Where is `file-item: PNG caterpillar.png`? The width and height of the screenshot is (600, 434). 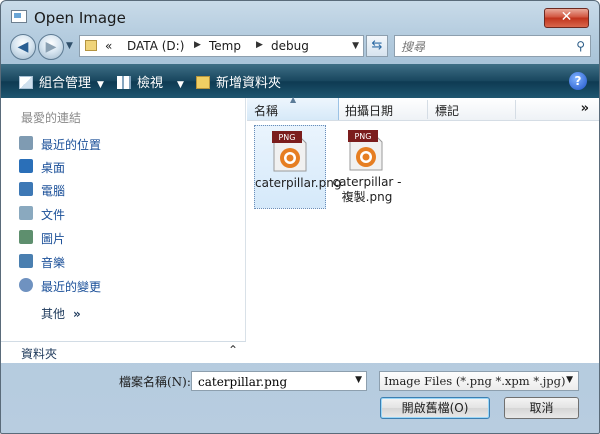 file-item: PNG caterpillar.png is located at coordinates (298, 167).